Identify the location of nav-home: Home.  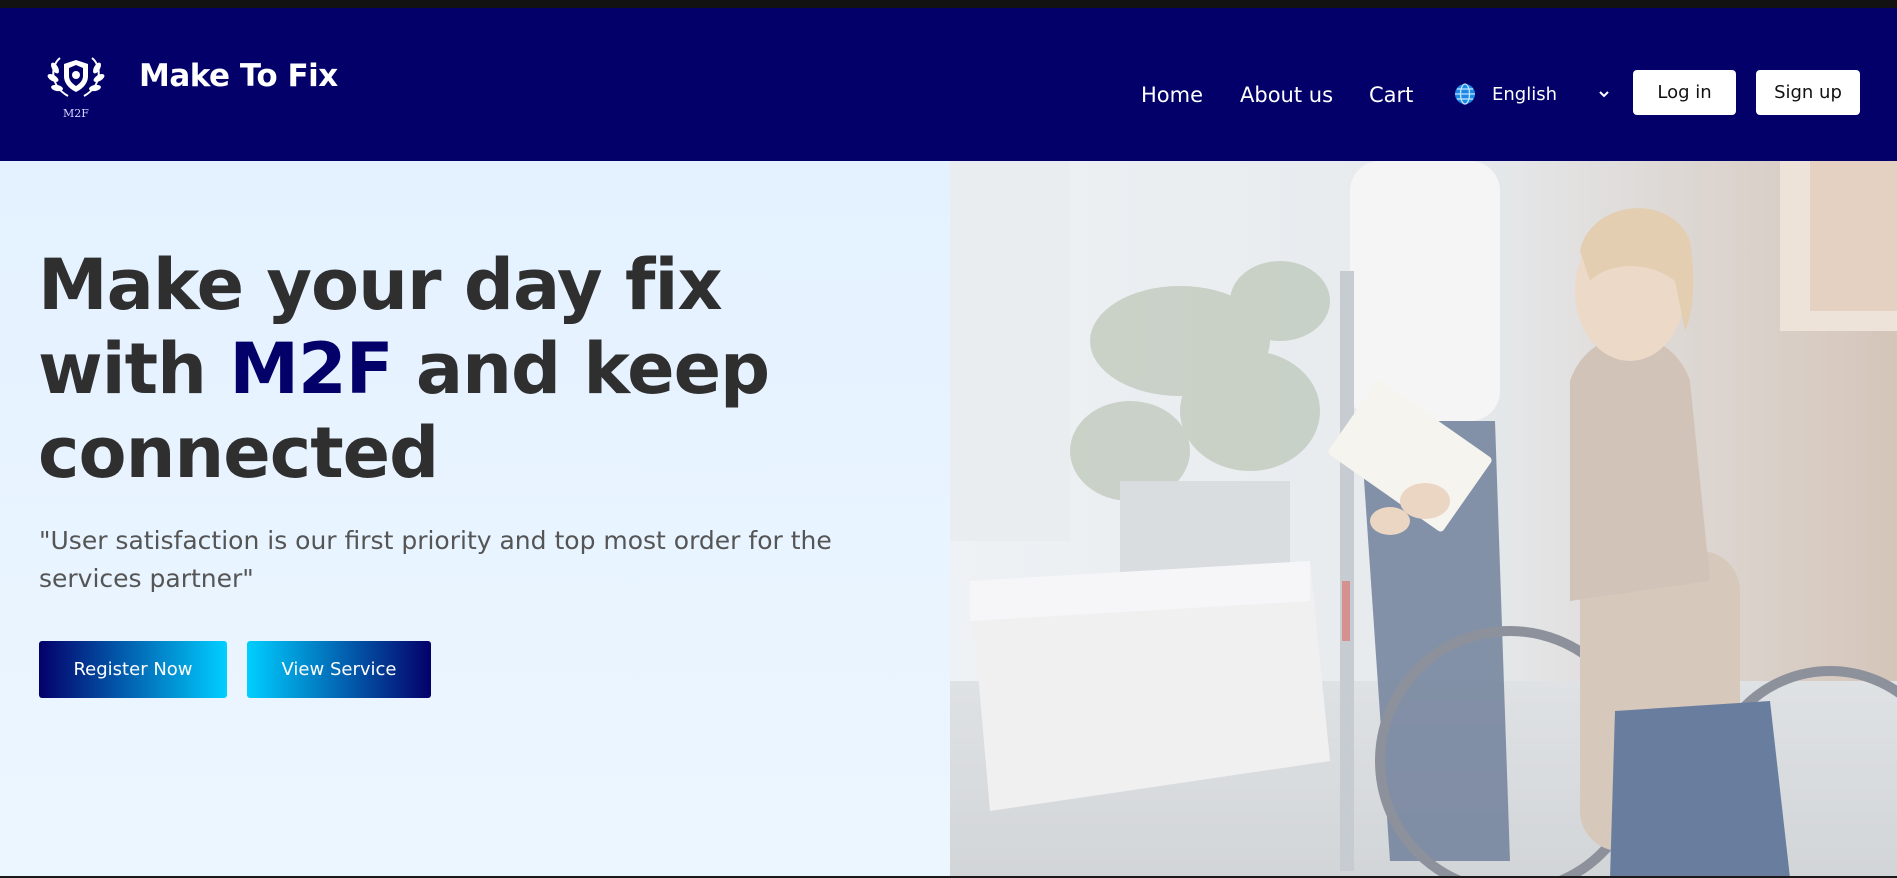
(1172, 95).